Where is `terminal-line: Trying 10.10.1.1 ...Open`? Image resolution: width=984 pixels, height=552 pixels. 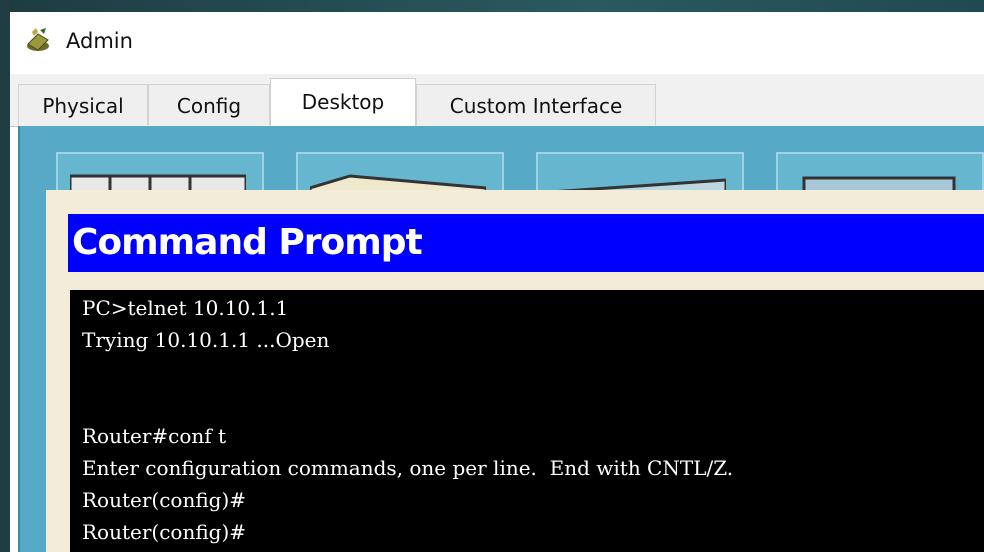 terminal-line: Trying 10.10.1.1 ...Open is located at coordinates (206, 340).